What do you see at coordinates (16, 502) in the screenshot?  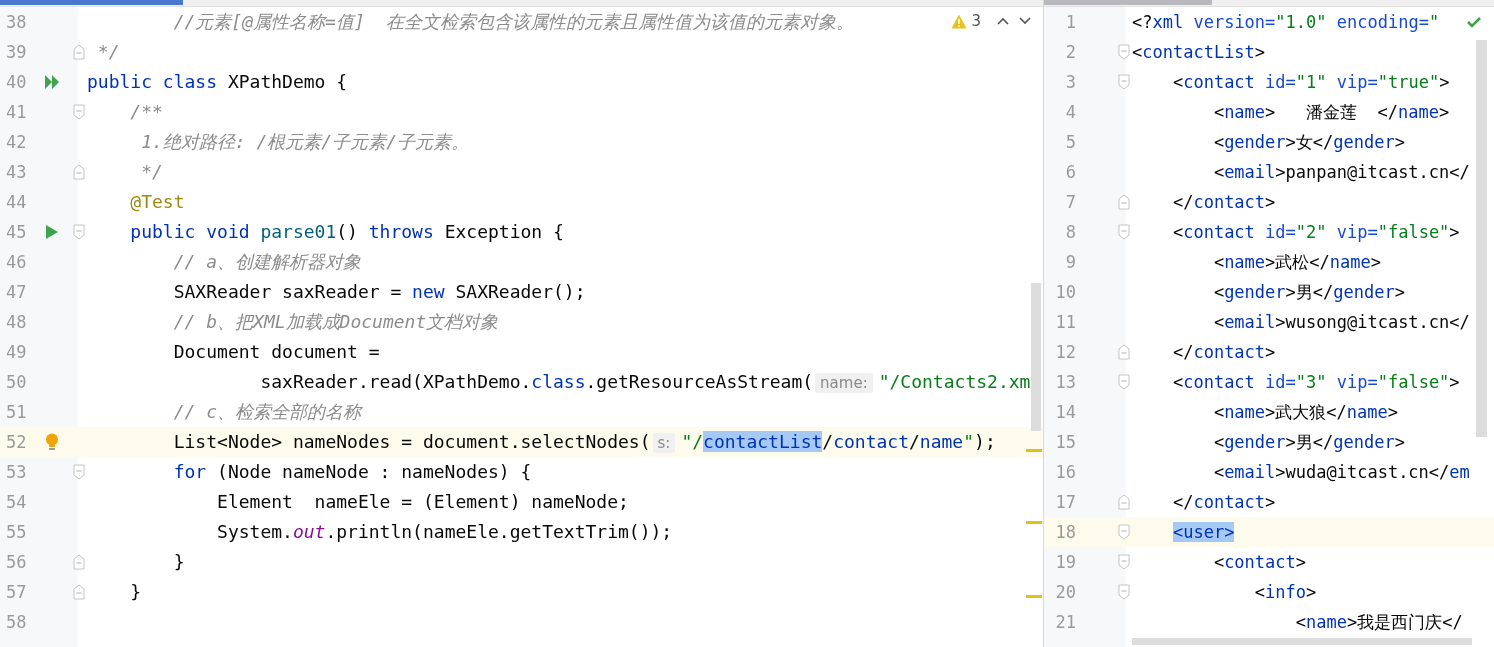 I see `line-number: 54` at bounding box center [16, 502].